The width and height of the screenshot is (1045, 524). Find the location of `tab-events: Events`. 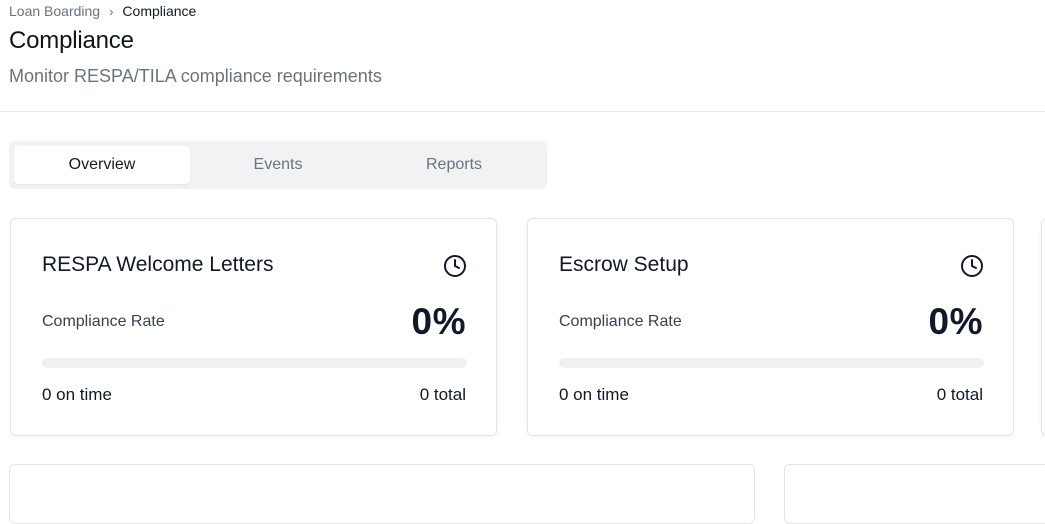

tab-events: Events is located at coordinates (278, 165).